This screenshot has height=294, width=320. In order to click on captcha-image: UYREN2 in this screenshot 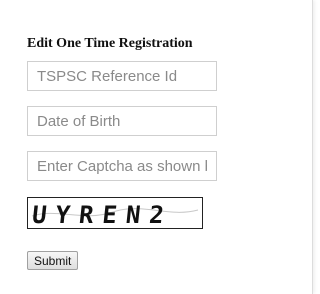, I will do `click(115, 213)`.